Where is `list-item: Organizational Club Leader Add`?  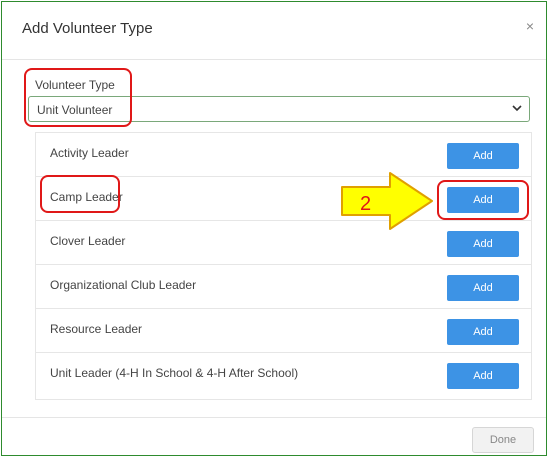 list-item: Organizational Club Leader Add is located at coordinates (283, 287).